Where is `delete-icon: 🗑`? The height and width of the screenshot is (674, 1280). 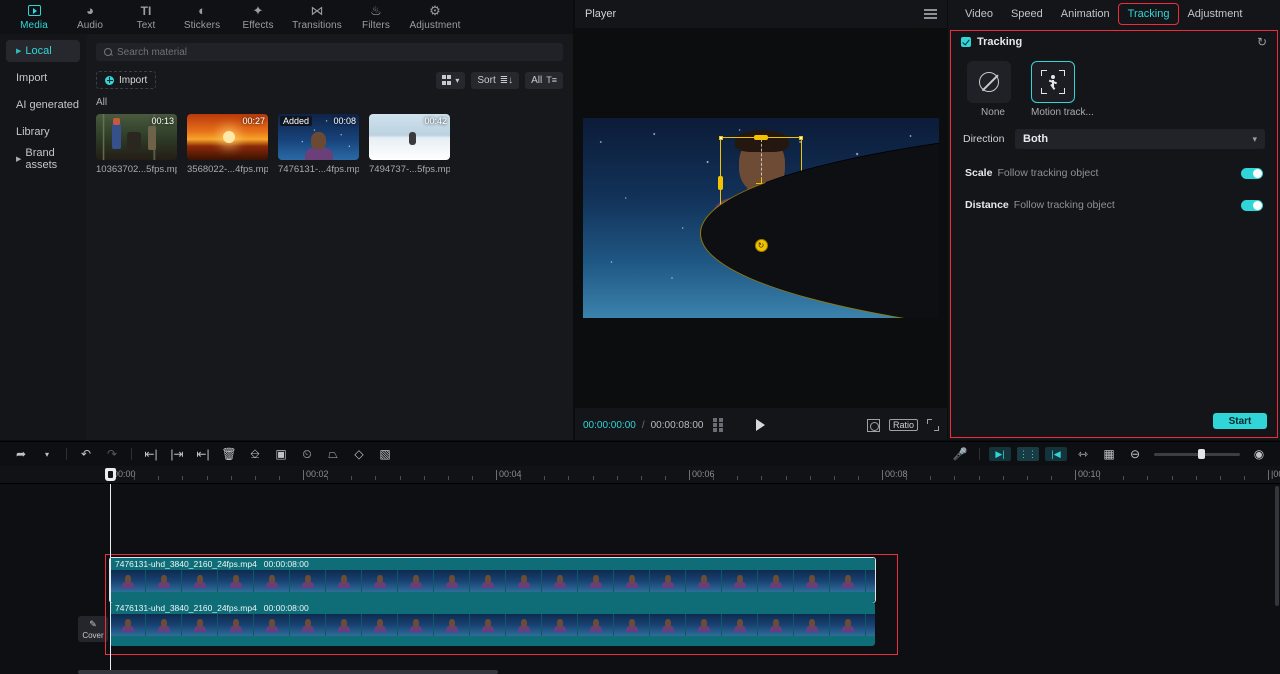
delete-icon: 🗑 is located at coordinates (229, 454).